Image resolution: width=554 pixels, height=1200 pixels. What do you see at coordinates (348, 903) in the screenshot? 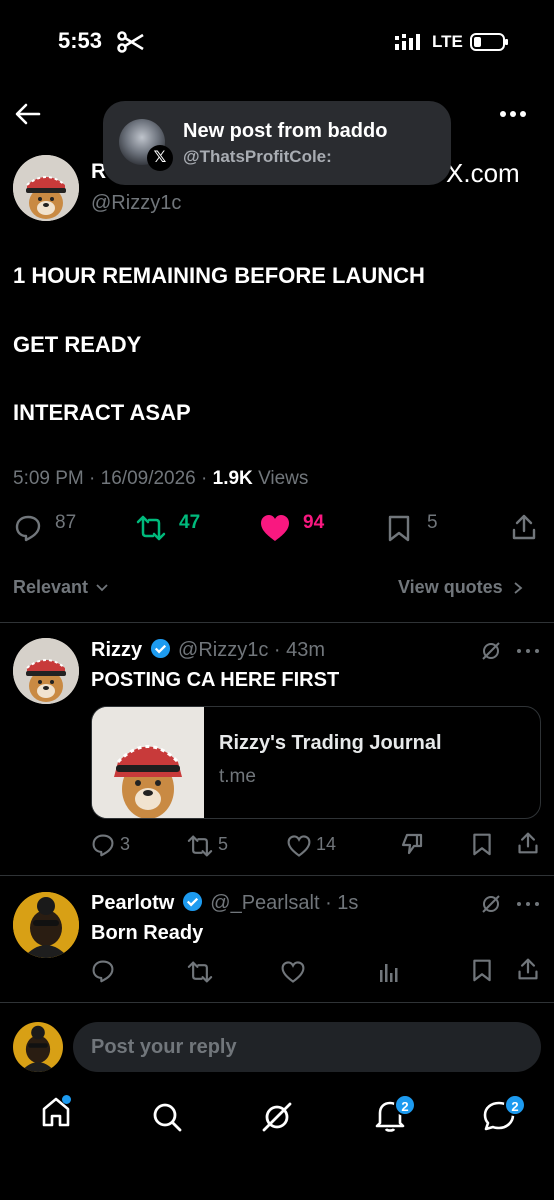
I see `reply-time: 1s` at bounding box center [348, 903].